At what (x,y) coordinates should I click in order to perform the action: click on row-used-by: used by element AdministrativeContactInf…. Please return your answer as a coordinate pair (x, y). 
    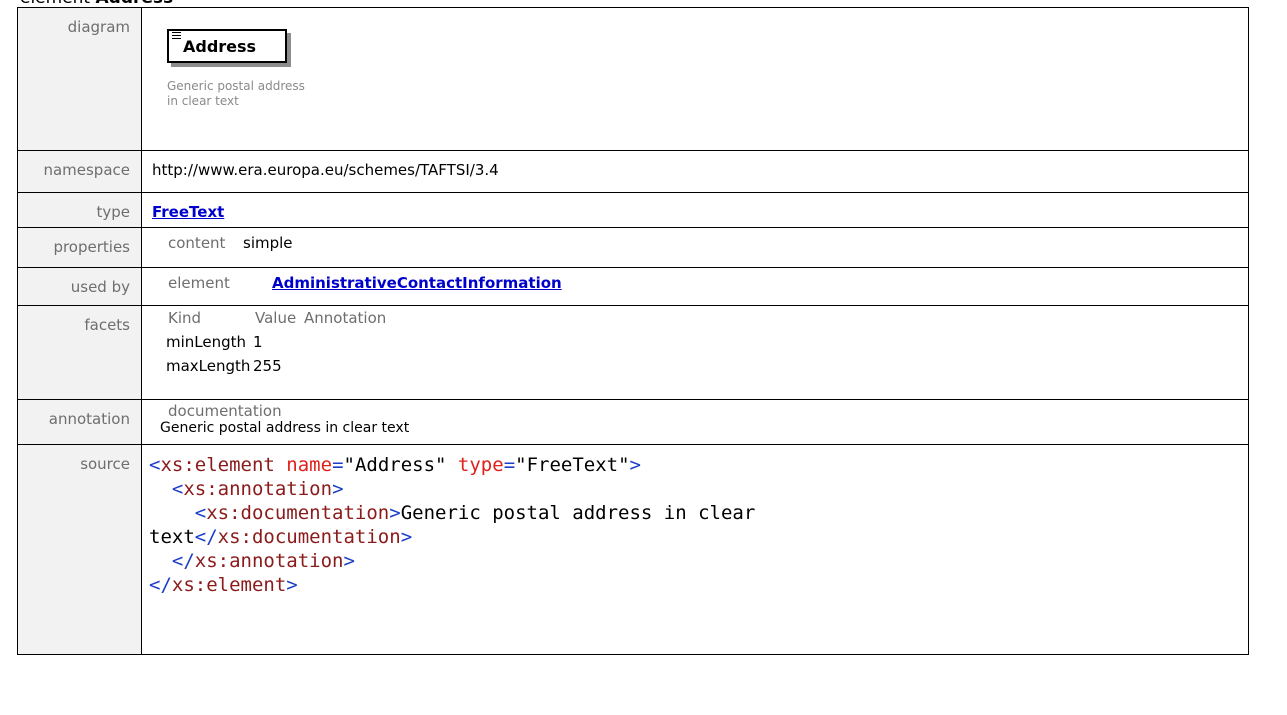
    Looking at the image, I should click on (633, 286).